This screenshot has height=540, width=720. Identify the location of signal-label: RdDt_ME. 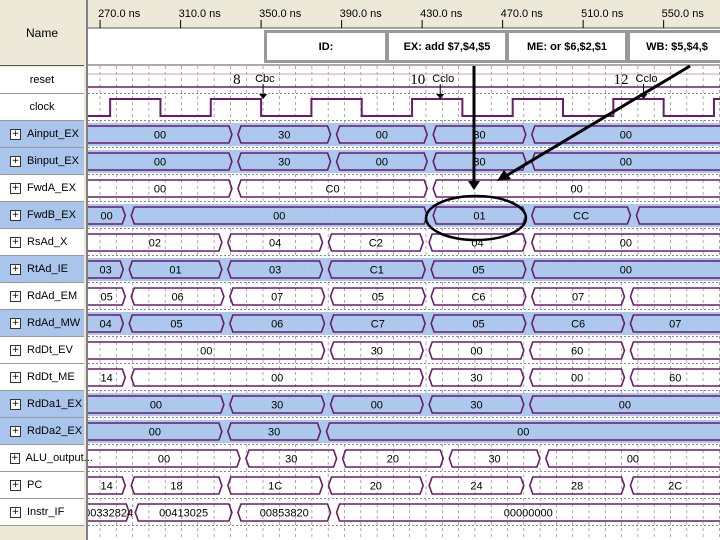
(51, 377).